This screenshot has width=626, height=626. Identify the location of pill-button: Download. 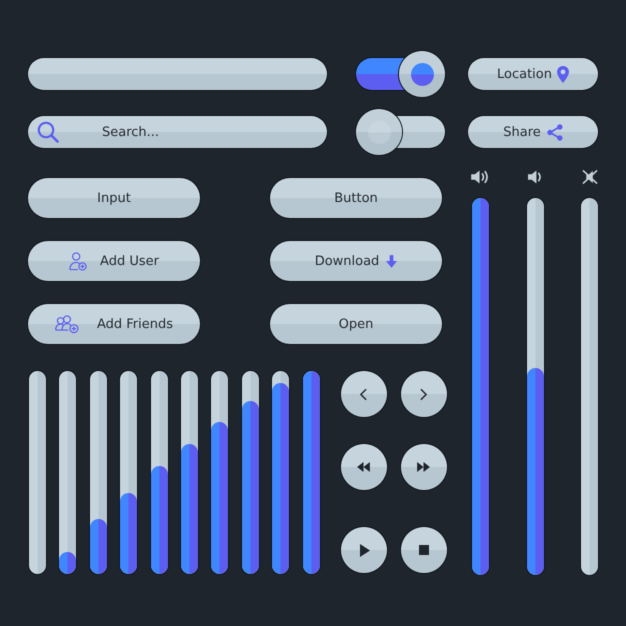
(356, 261).